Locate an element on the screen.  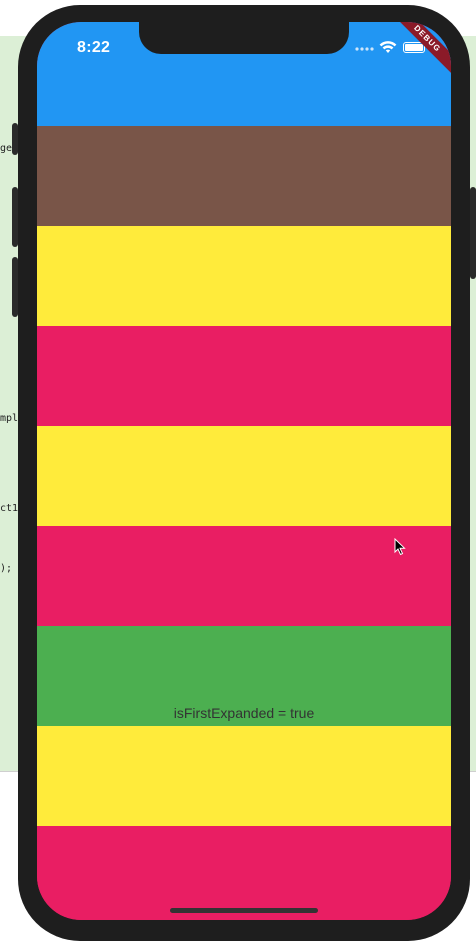
home-indicator is located at coordinates (244, 910).